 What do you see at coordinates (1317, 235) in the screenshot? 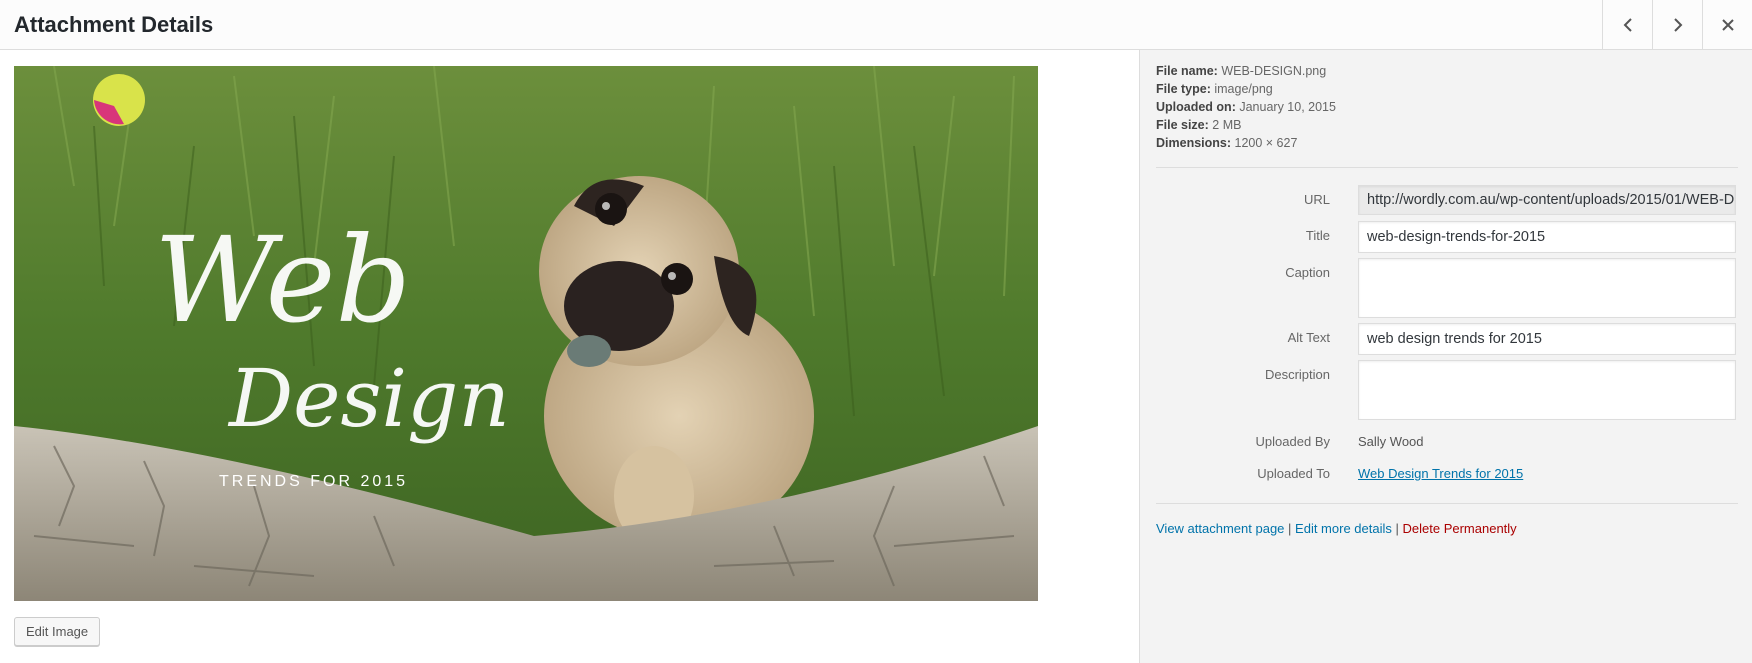
I see `title-label: Title` at bounding box center [1317, 235].